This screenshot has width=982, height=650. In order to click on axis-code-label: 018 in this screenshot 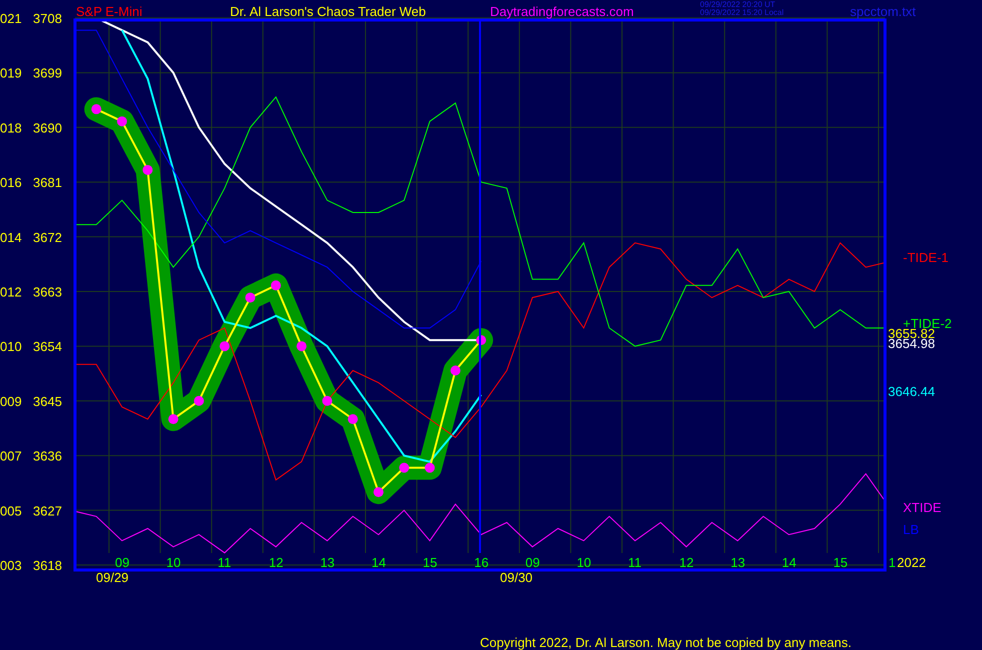, I will do `click(11, 128)`.